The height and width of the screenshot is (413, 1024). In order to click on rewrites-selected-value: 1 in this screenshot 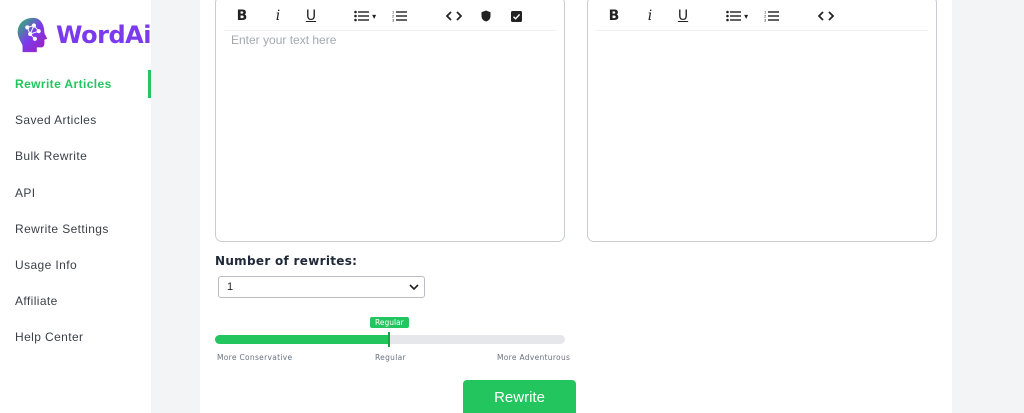, I will do `click(230, 287)`.